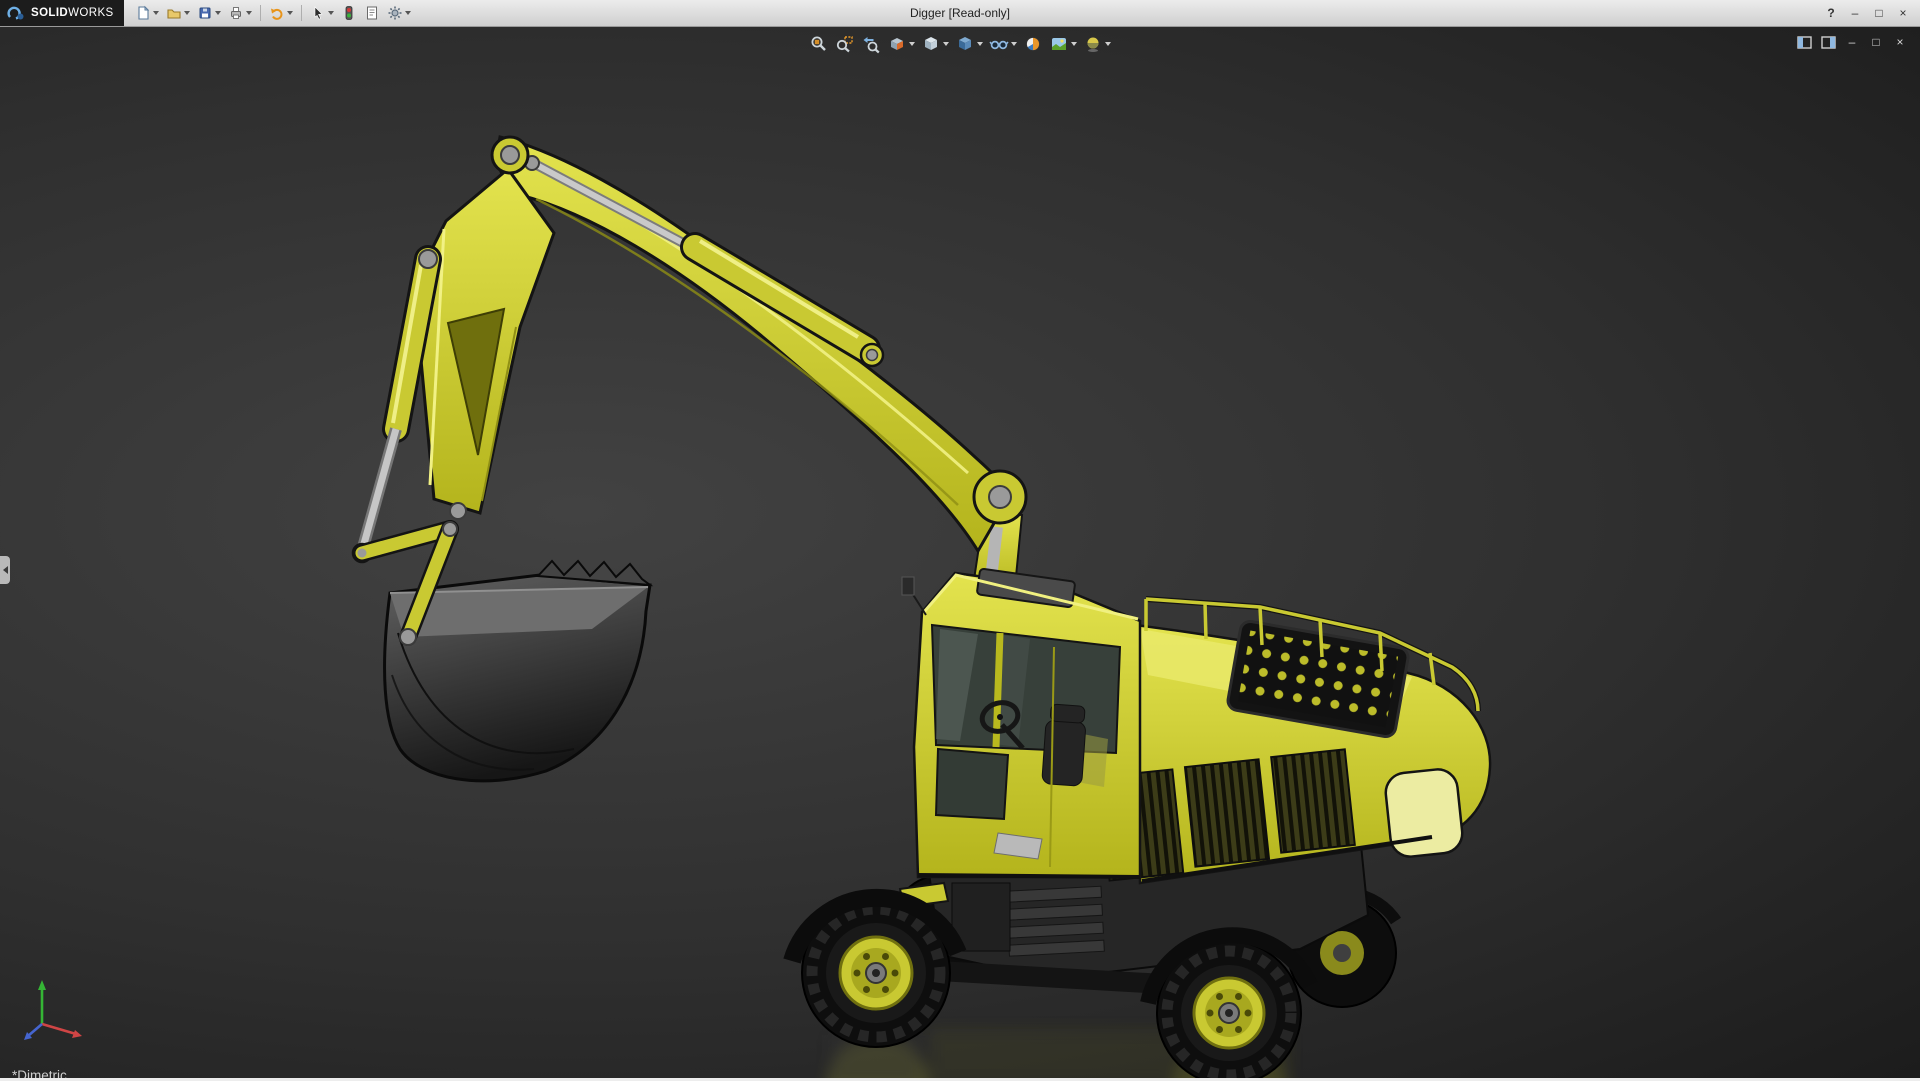 The width and height of the screenshot is (1920, 1081). Describe the element at coordinates (897, 44) in the screenshot. I see `section-view-icon` at that location.